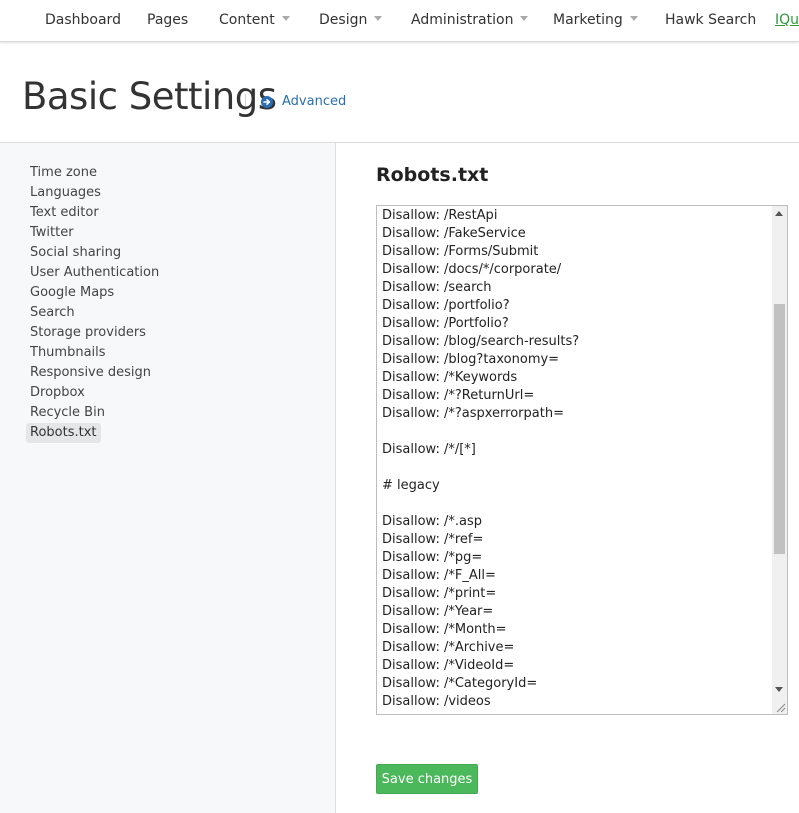 This screenshot has width=799, height=813. What do you see at coordinates (75, 253) in the screenshot?
I see `sidebar-item-social-sharing: Social sharing` at bounding box center [75, 253].